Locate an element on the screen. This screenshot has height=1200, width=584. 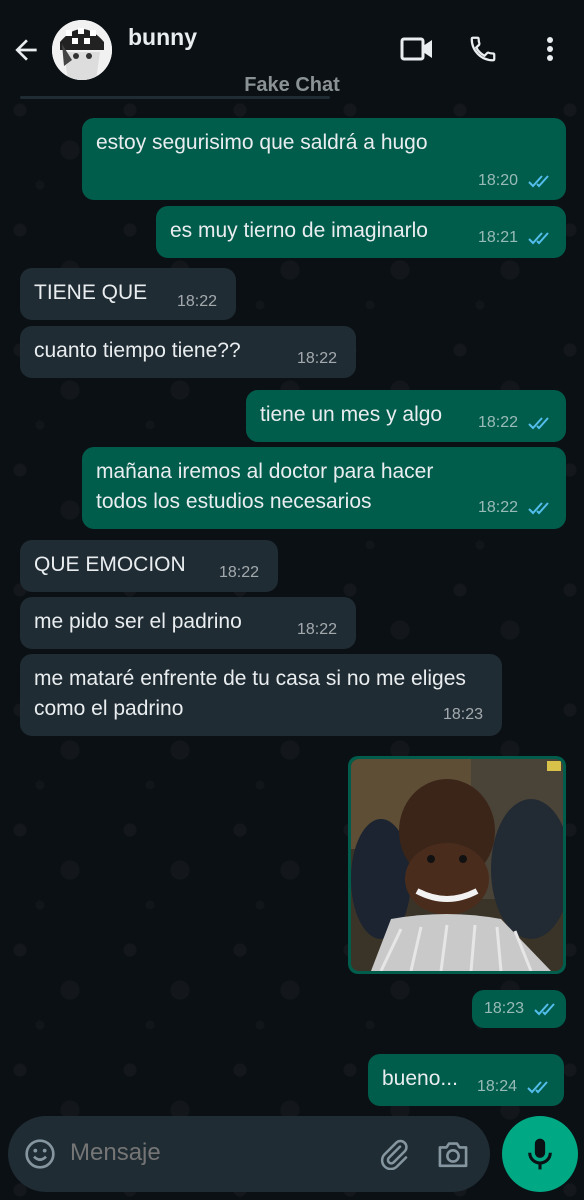
chat-subtitle: Fake Chat is located at coordinates (292, 85).